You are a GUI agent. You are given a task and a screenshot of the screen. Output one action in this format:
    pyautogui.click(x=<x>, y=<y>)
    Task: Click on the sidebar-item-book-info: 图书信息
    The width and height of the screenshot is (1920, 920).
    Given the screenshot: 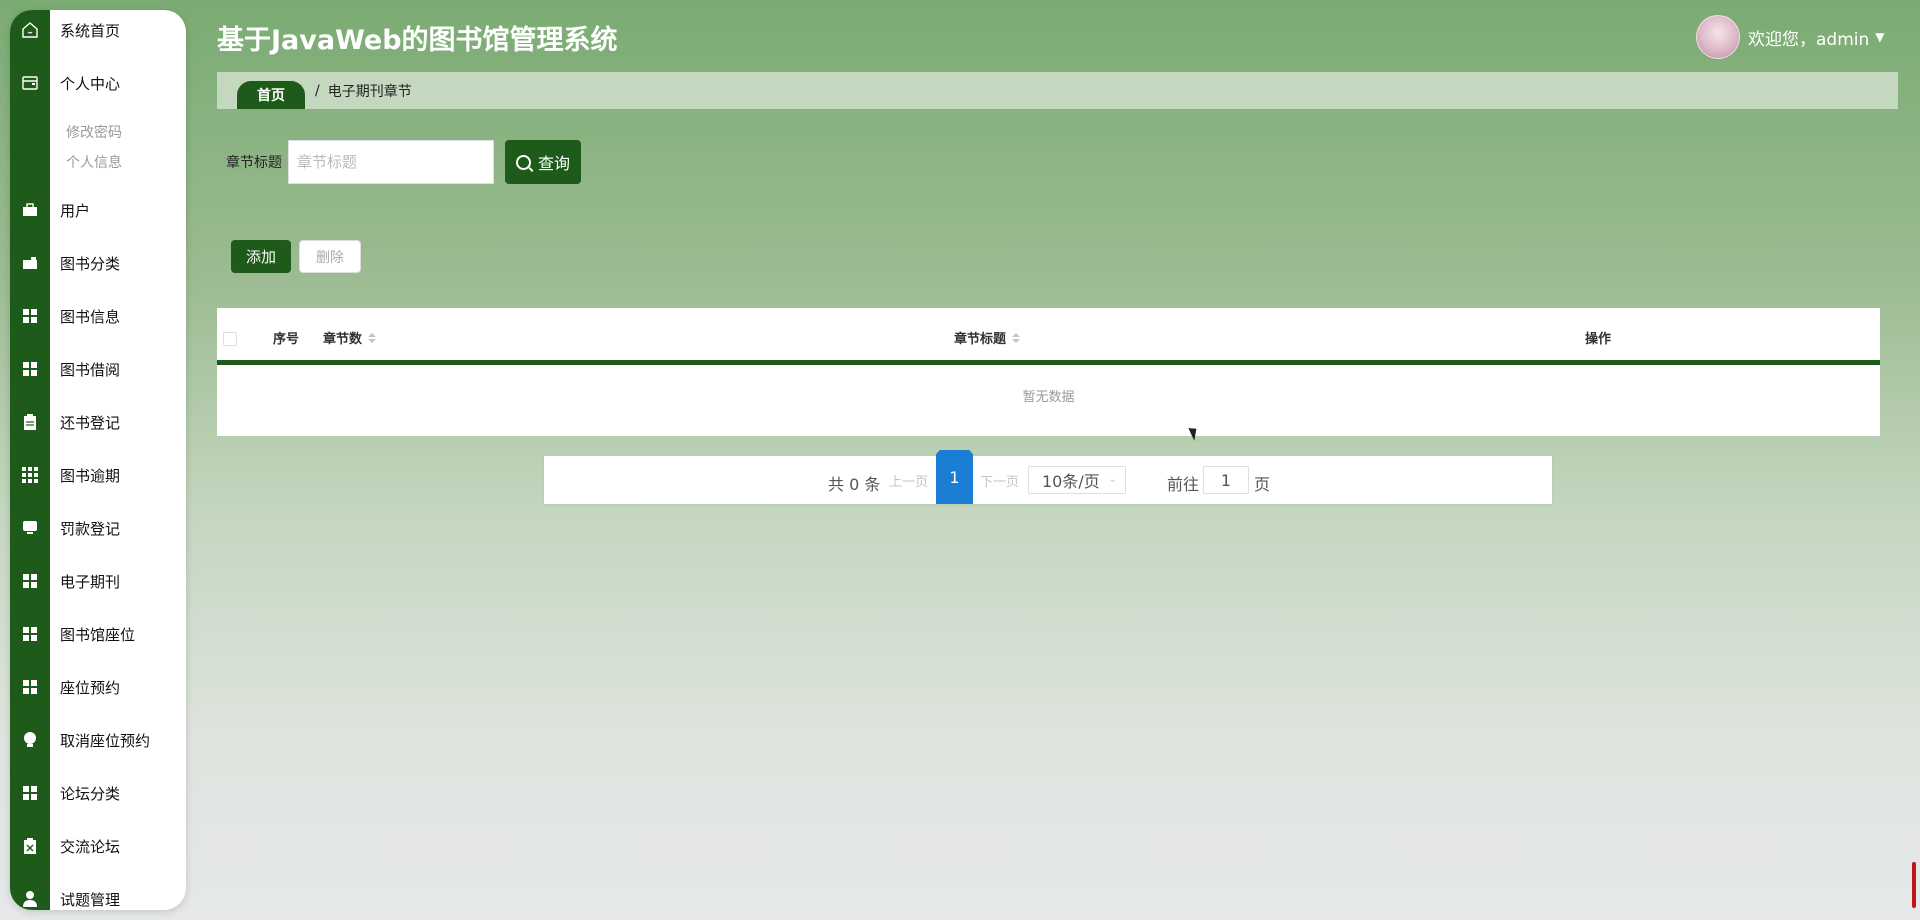 What is the action you would take?
    pyautogui.click(x=98, y=316)
    